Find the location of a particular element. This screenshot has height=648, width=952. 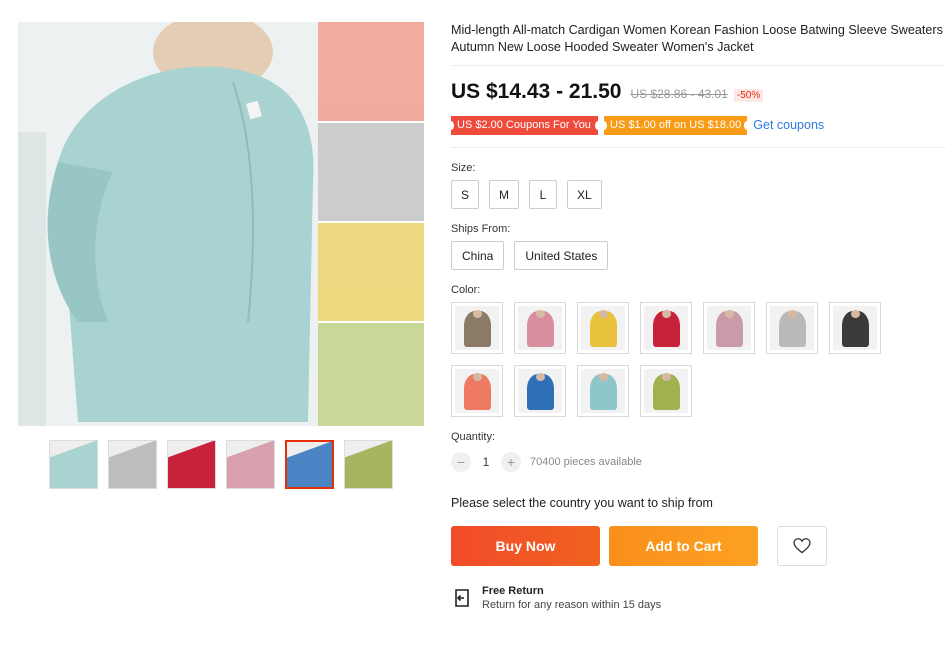

size-section: Size: S M L XL is located at coordinates (698, 185).